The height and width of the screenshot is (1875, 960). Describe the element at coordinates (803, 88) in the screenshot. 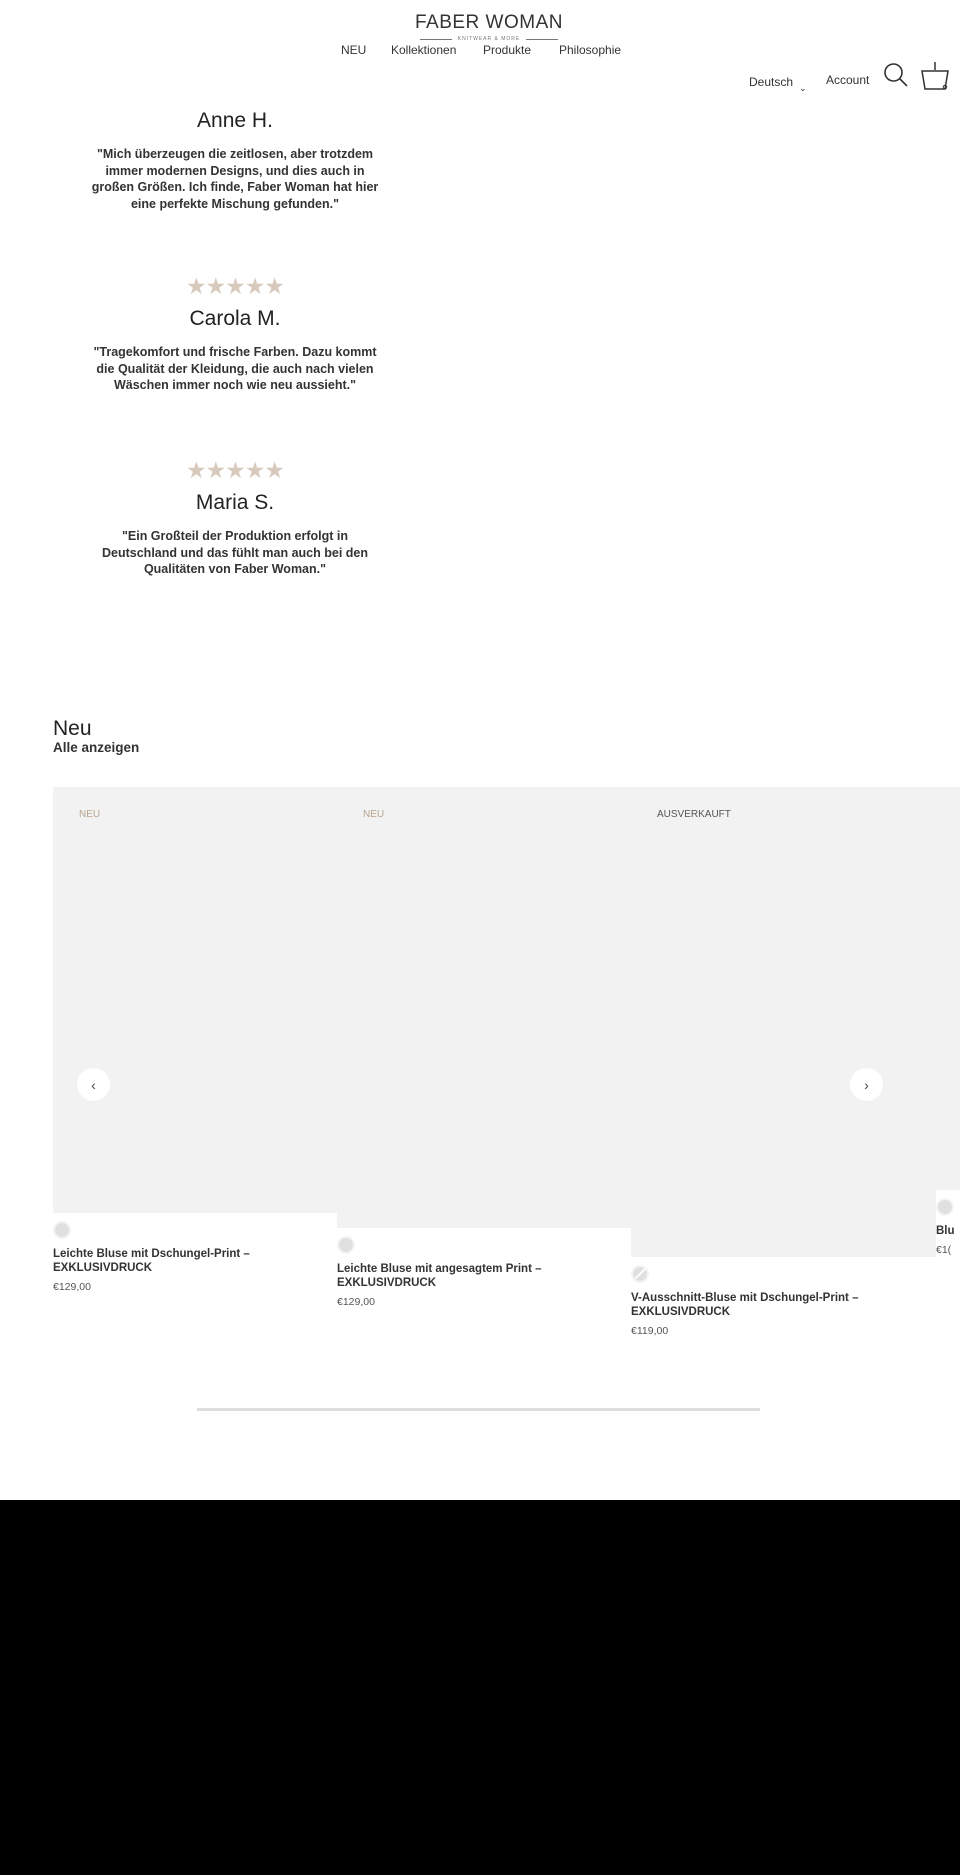

I see `chevron-down-icon: ⌄` at that location.